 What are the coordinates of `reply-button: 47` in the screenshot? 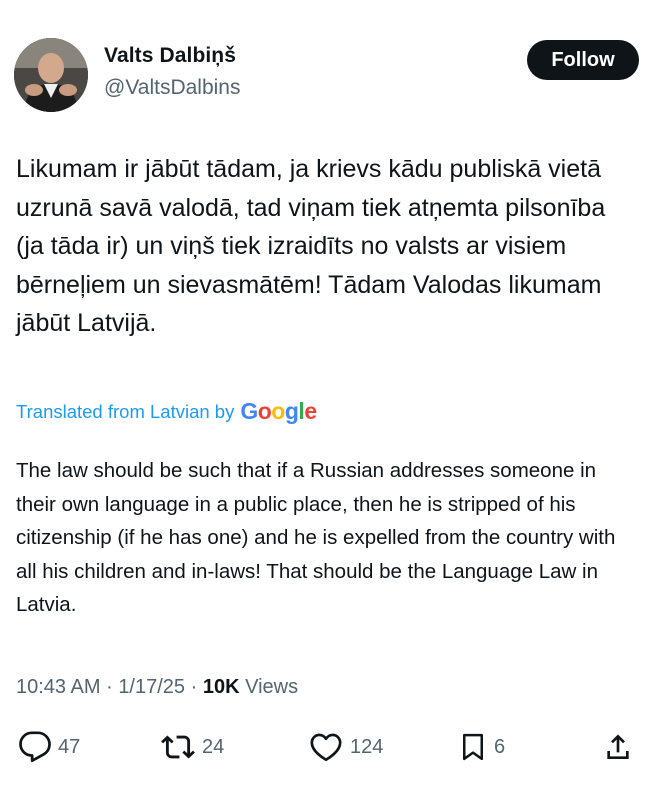 It's located at (49, 747).